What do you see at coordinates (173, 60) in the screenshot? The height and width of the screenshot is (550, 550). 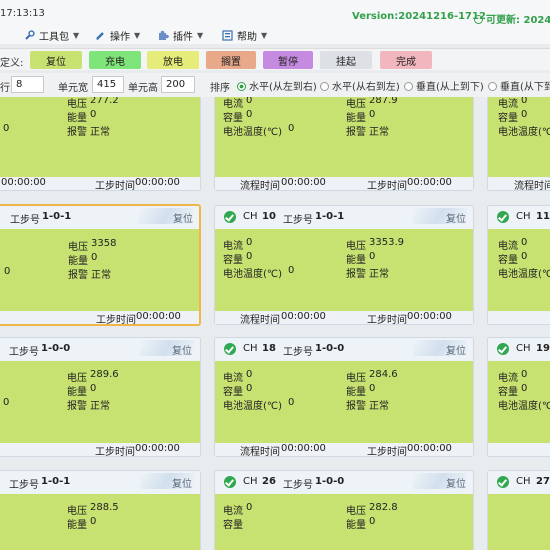 I see `status-discharge-button: 放电` at bounding box center [173, 60].